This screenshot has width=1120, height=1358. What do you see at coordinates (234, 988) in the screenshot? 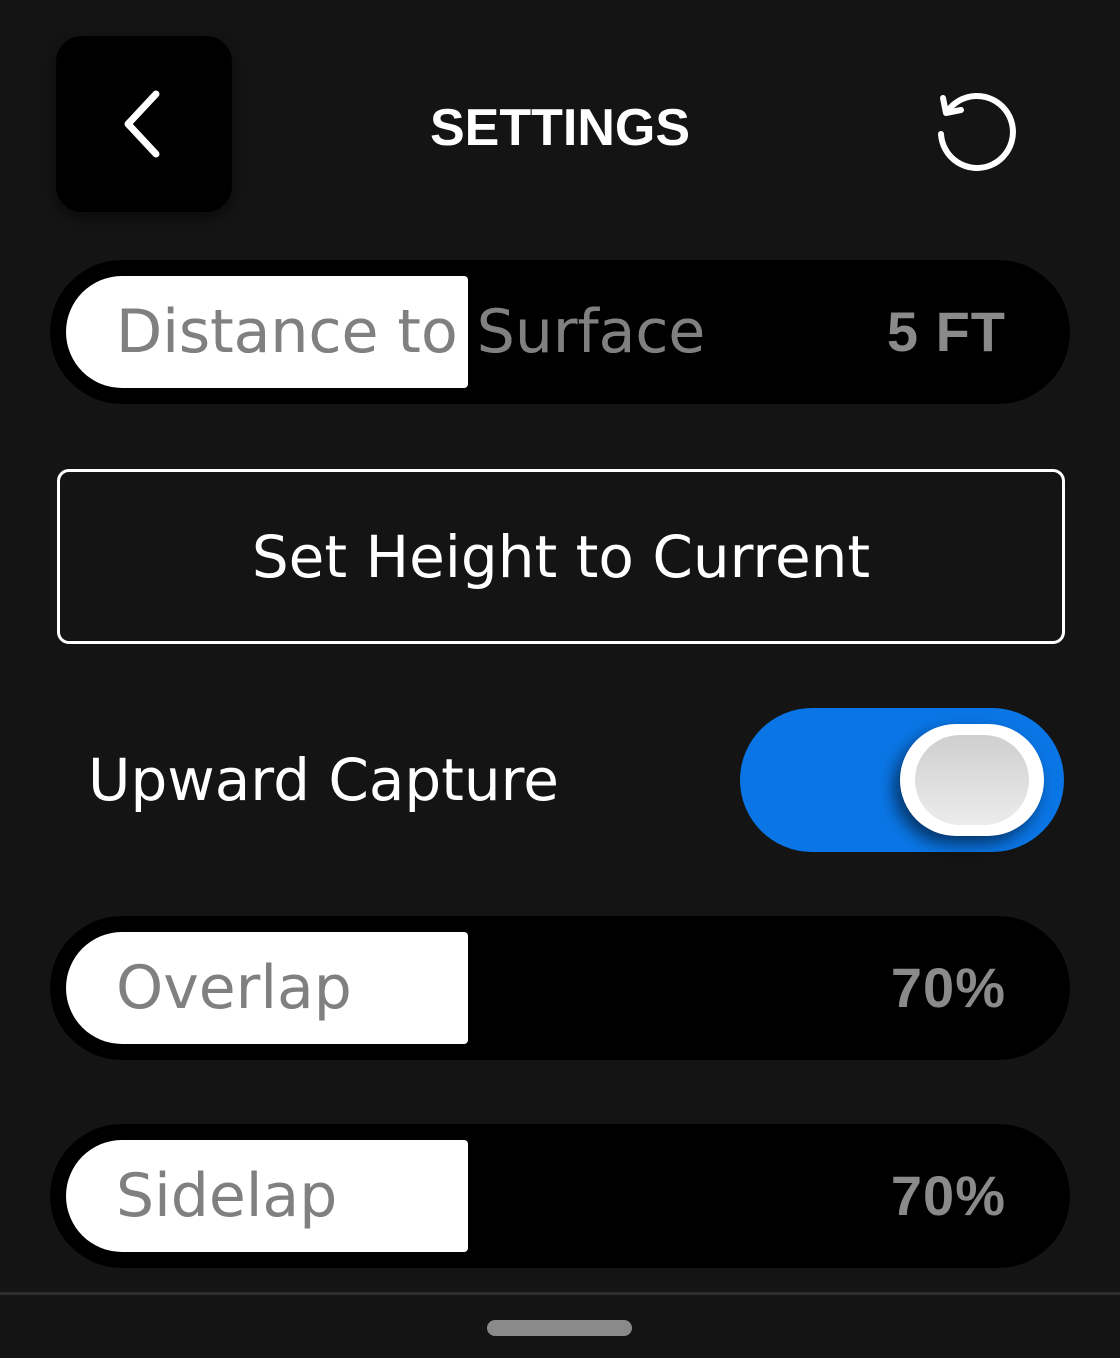
I see `overlap-slider-label: Overlap` at bounding box center [234, 988].